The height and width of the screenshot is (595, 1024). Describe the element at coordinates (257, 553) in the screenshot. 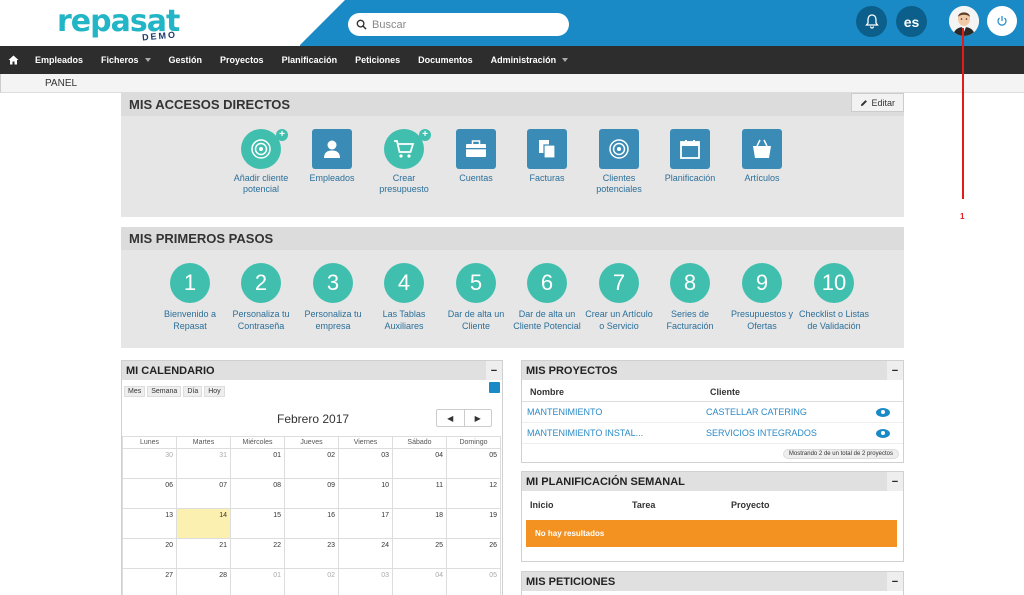

I see `calendar-day-cell: 22` at that location.